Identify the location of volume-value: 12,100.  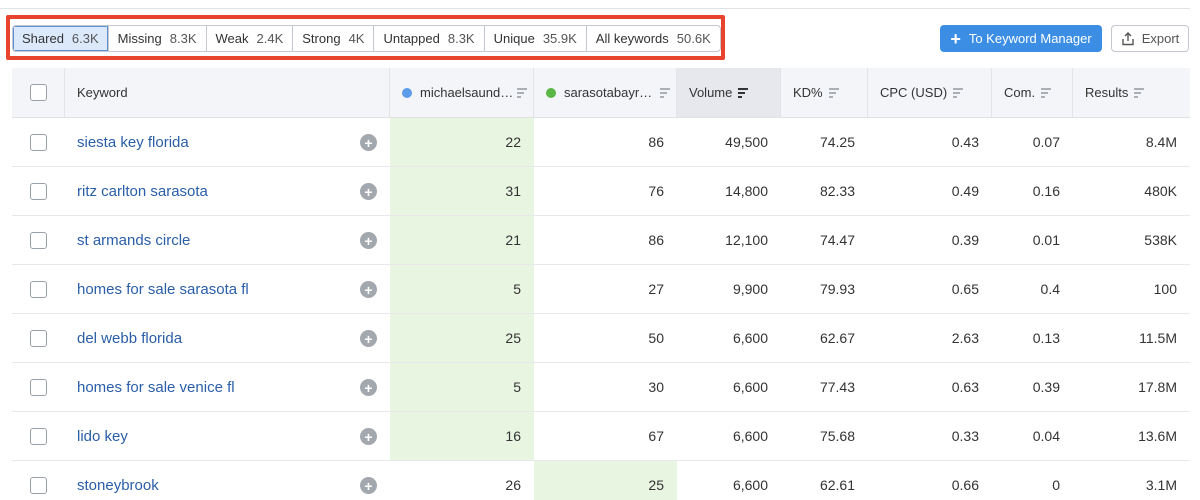
(746, 240).